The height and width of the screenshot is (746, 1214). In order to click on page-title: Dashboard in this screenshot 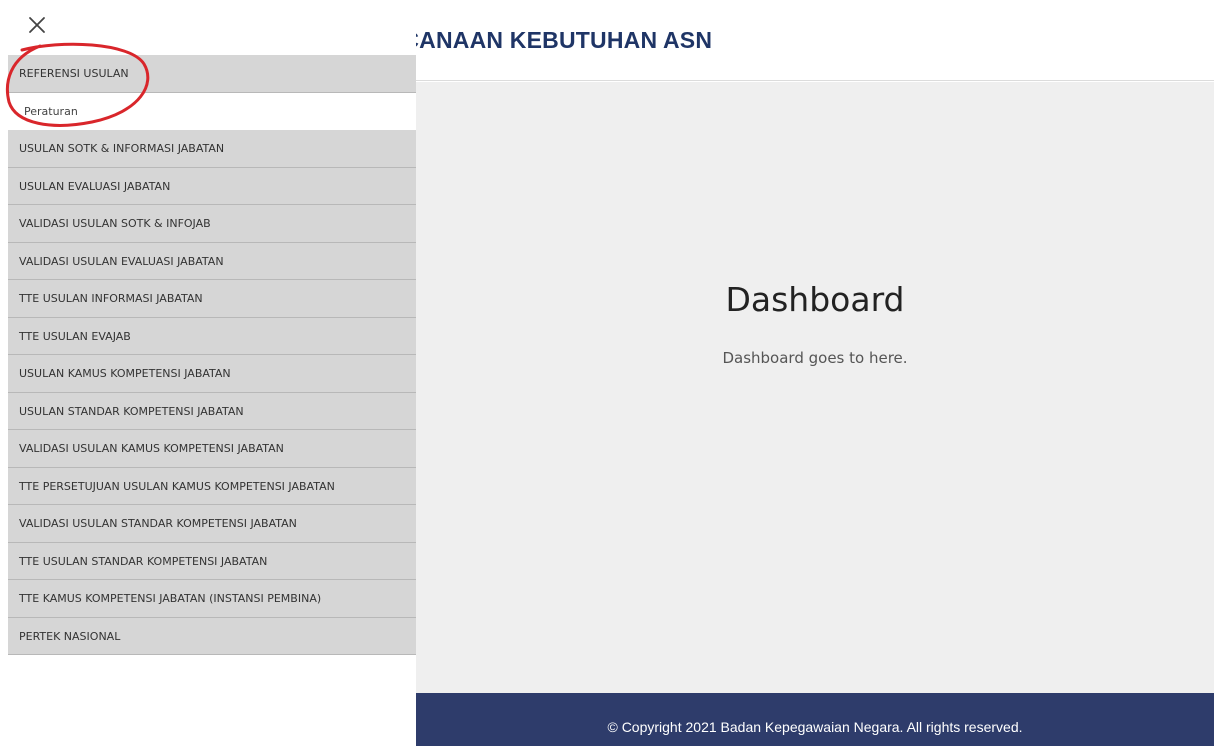, I will do `click(815, 299)`.